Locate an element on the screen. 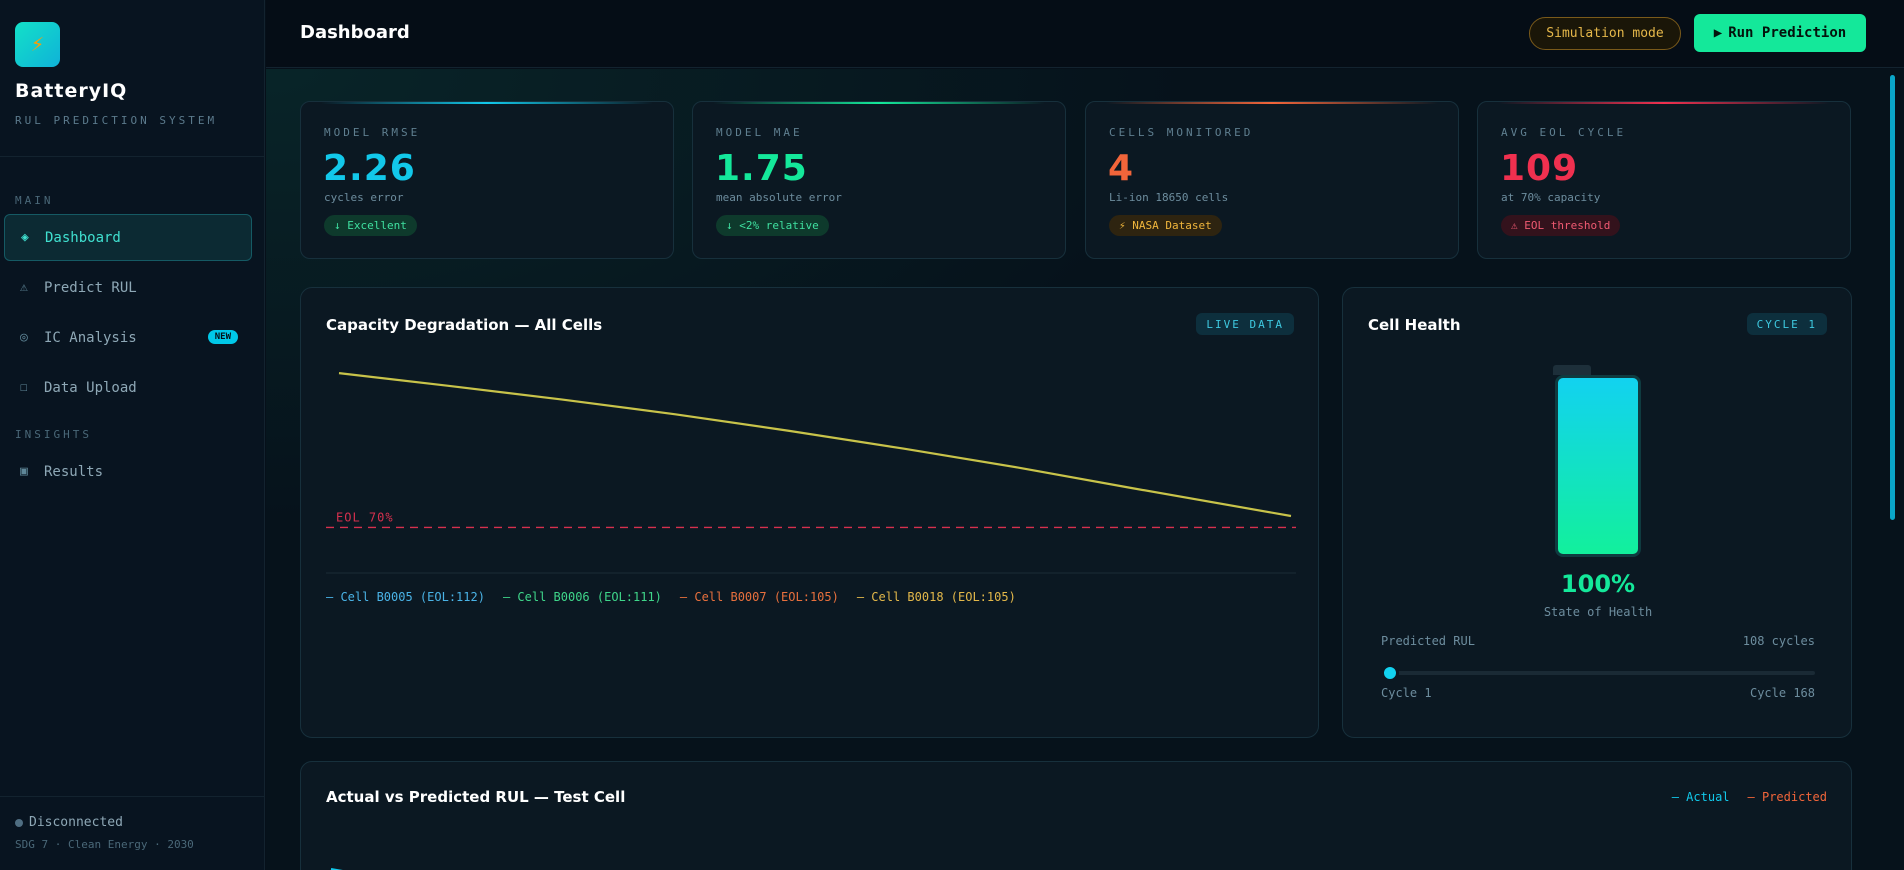  rul-legend: — Actual — Predicted is located at coordinates (1749, 797).